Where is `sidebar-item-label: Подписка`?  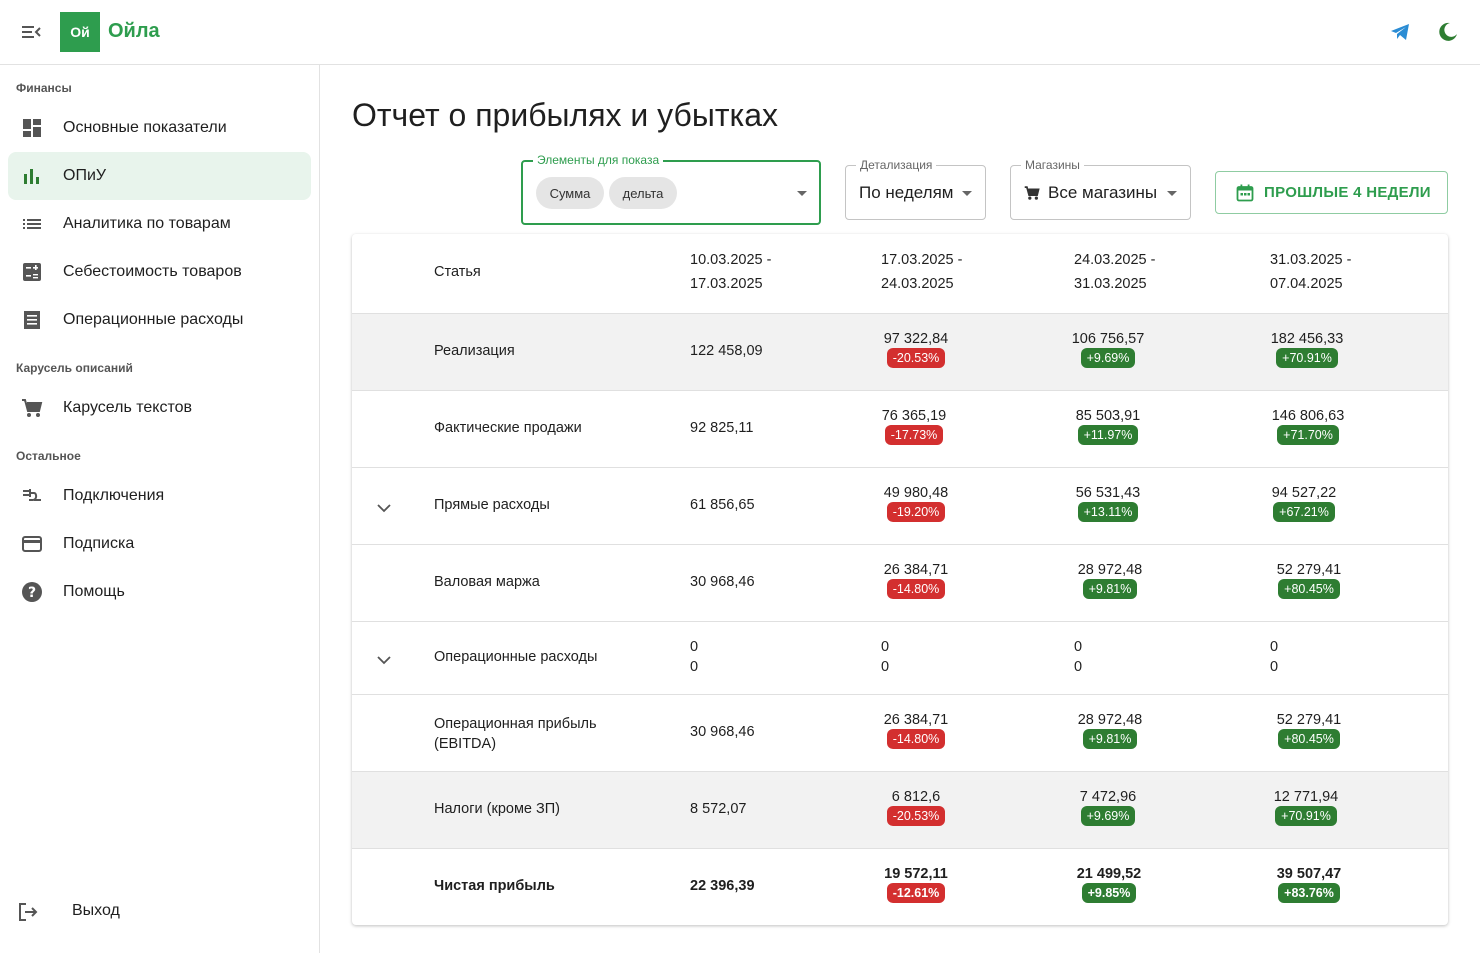 sidebar-item-label: Подписка is located at coordinates (99, 543).